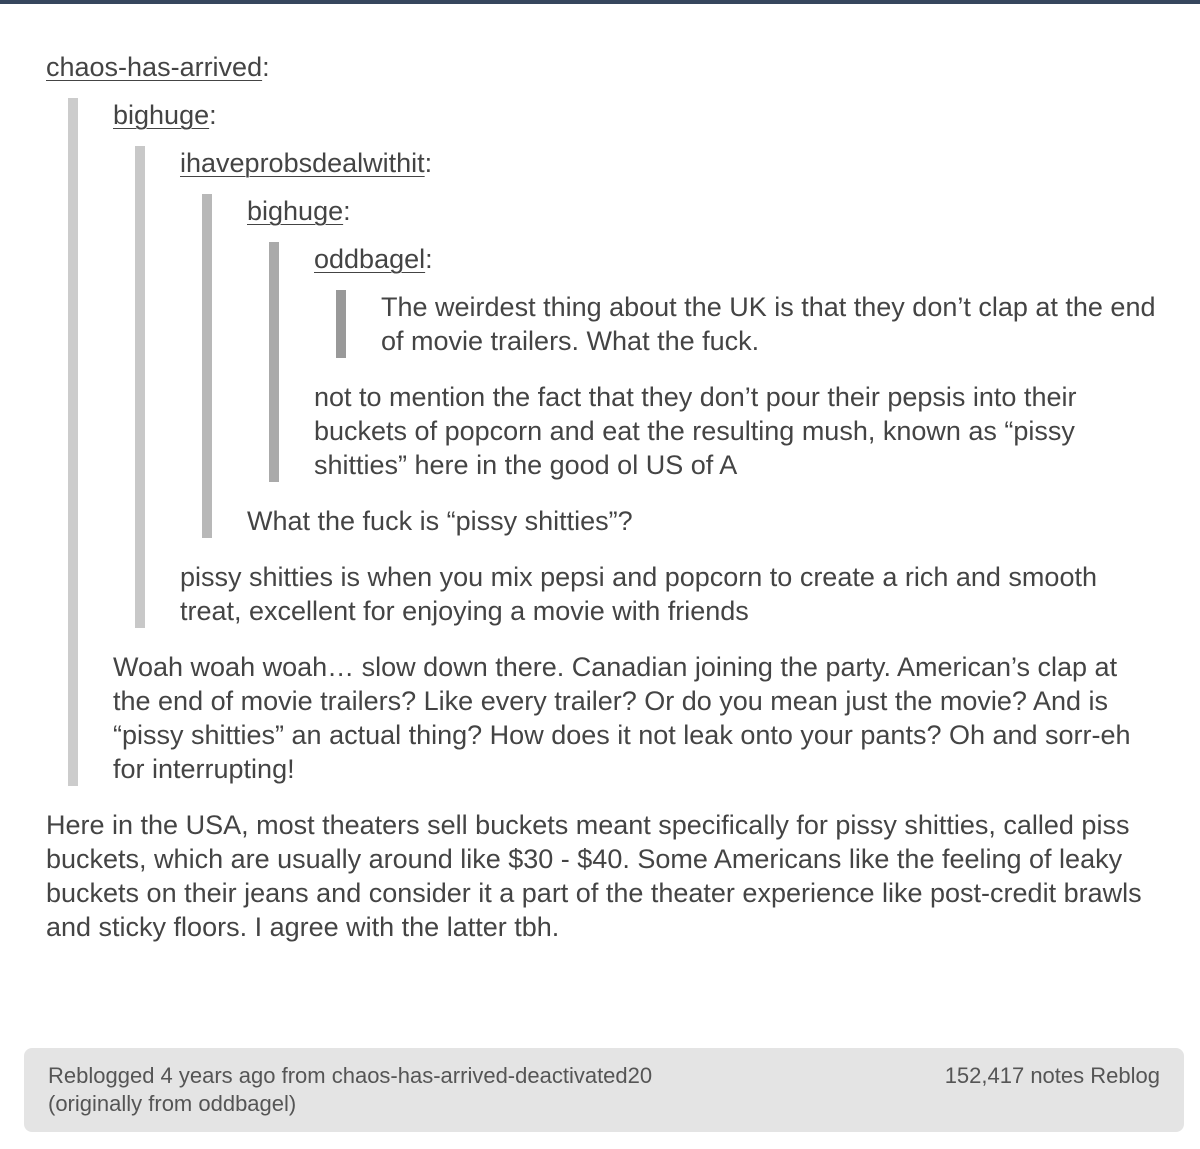  Describe the element at coordinates (1014, 1075) in the screenshot. I see `notes-count: 152,417 notes` at that location.